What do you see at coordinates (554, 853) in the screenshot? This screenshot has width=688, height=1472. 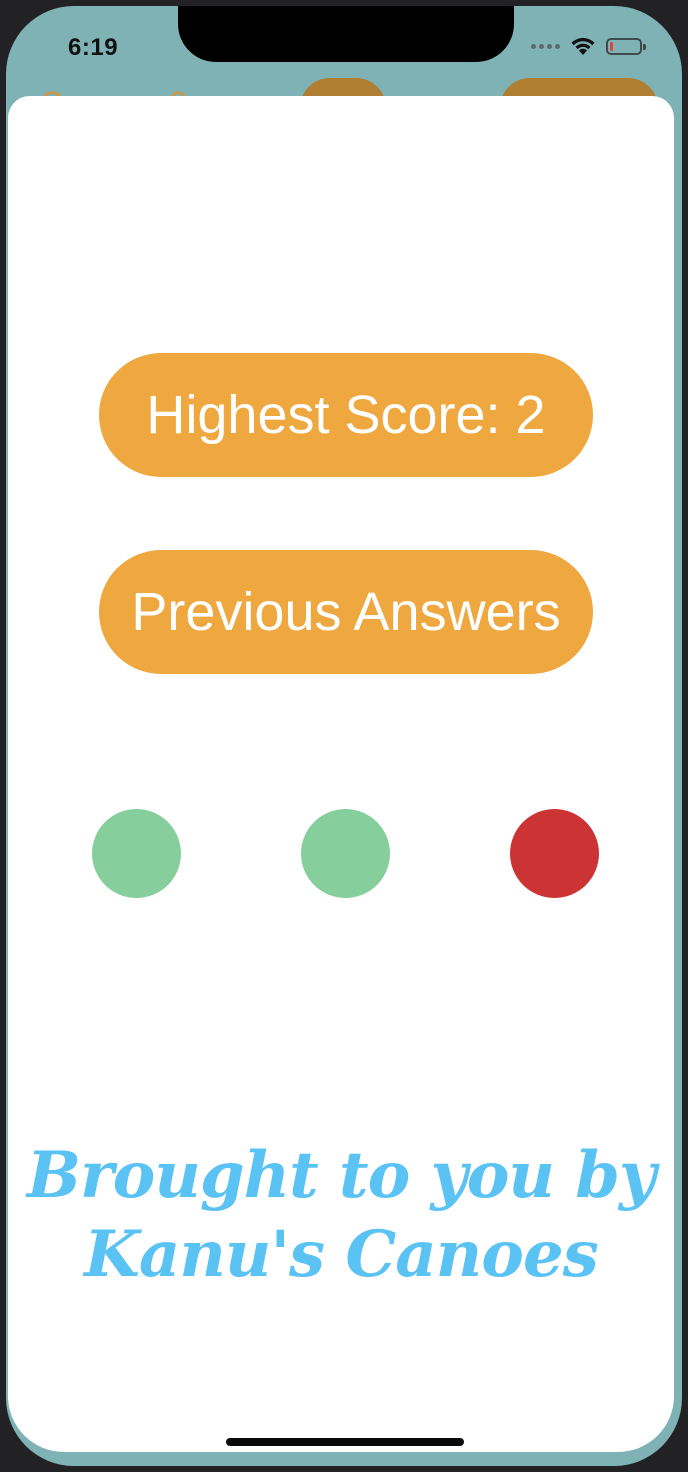 I see `answer-indicator-incorrect` at bounding box center [554, 853].